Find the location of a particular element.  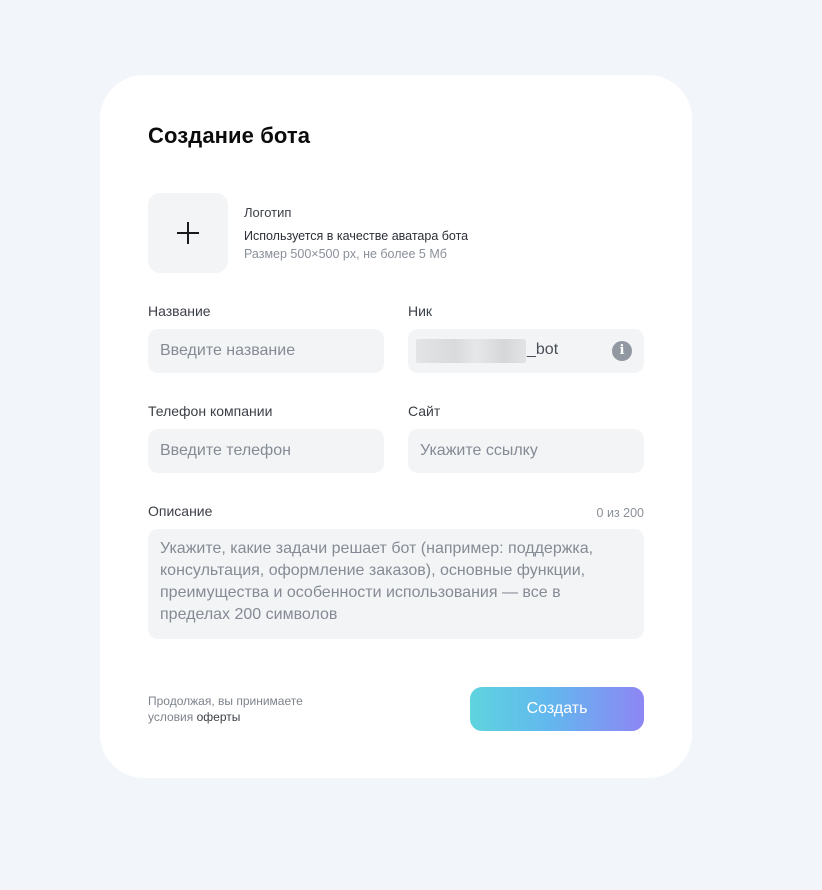

logo-title: Логотип is located at coordinates (268, 212).